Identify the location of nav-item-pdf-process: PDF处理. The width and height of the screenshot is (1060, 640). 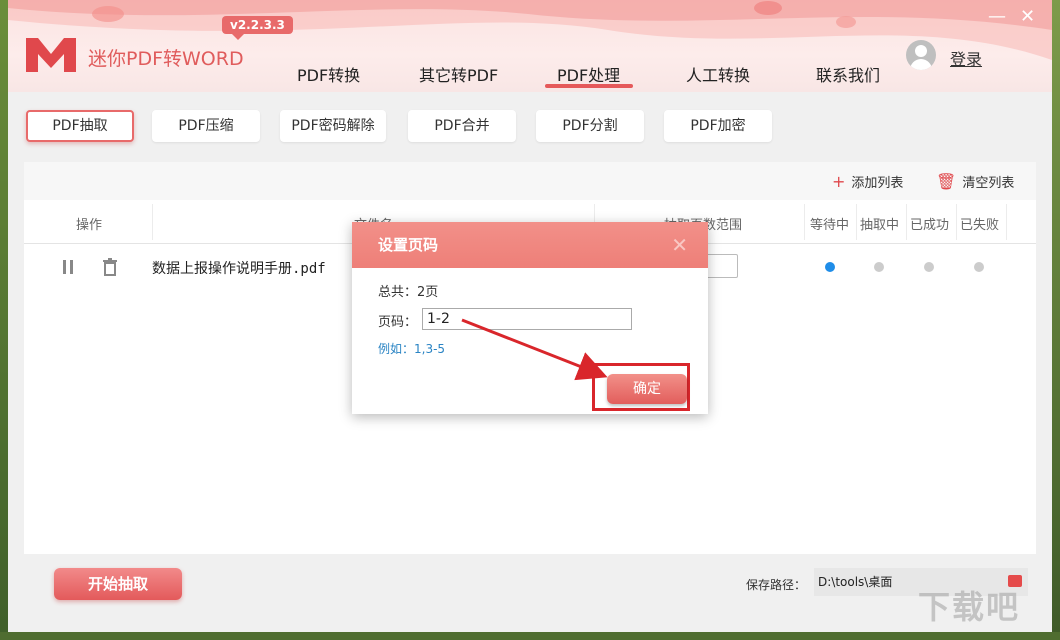
(588, 74).